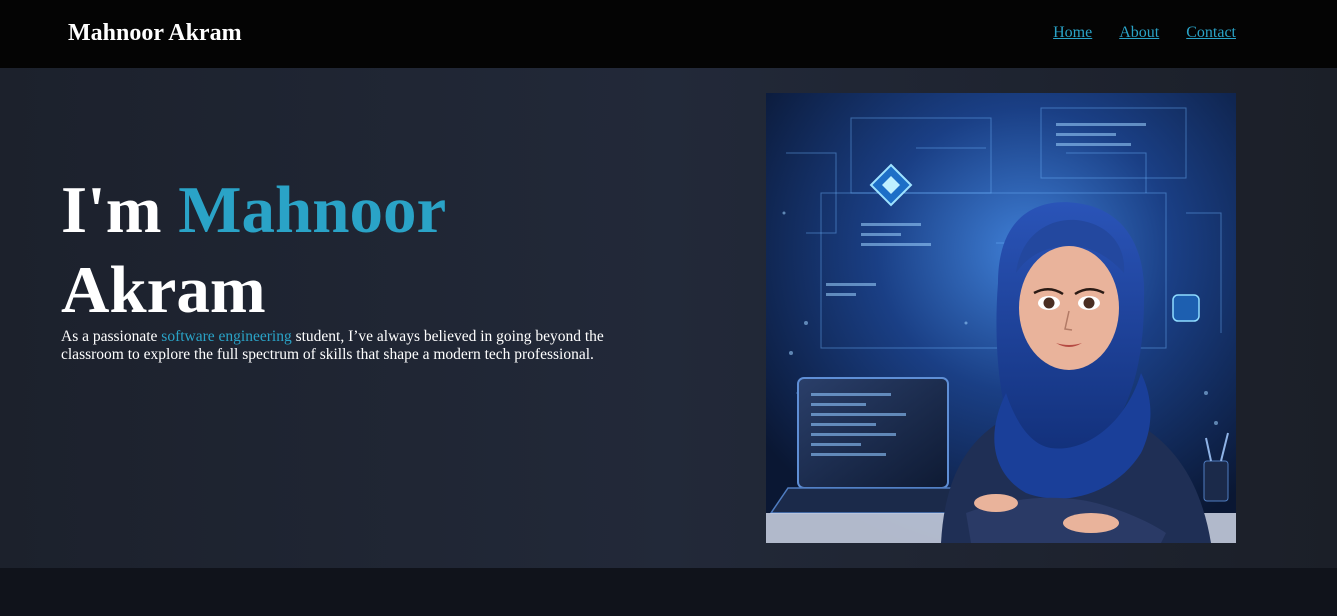 The width and height of the screenshot is (1337, 616). I want to click on hero-title-name-rest: Akram, so click(163, 290).